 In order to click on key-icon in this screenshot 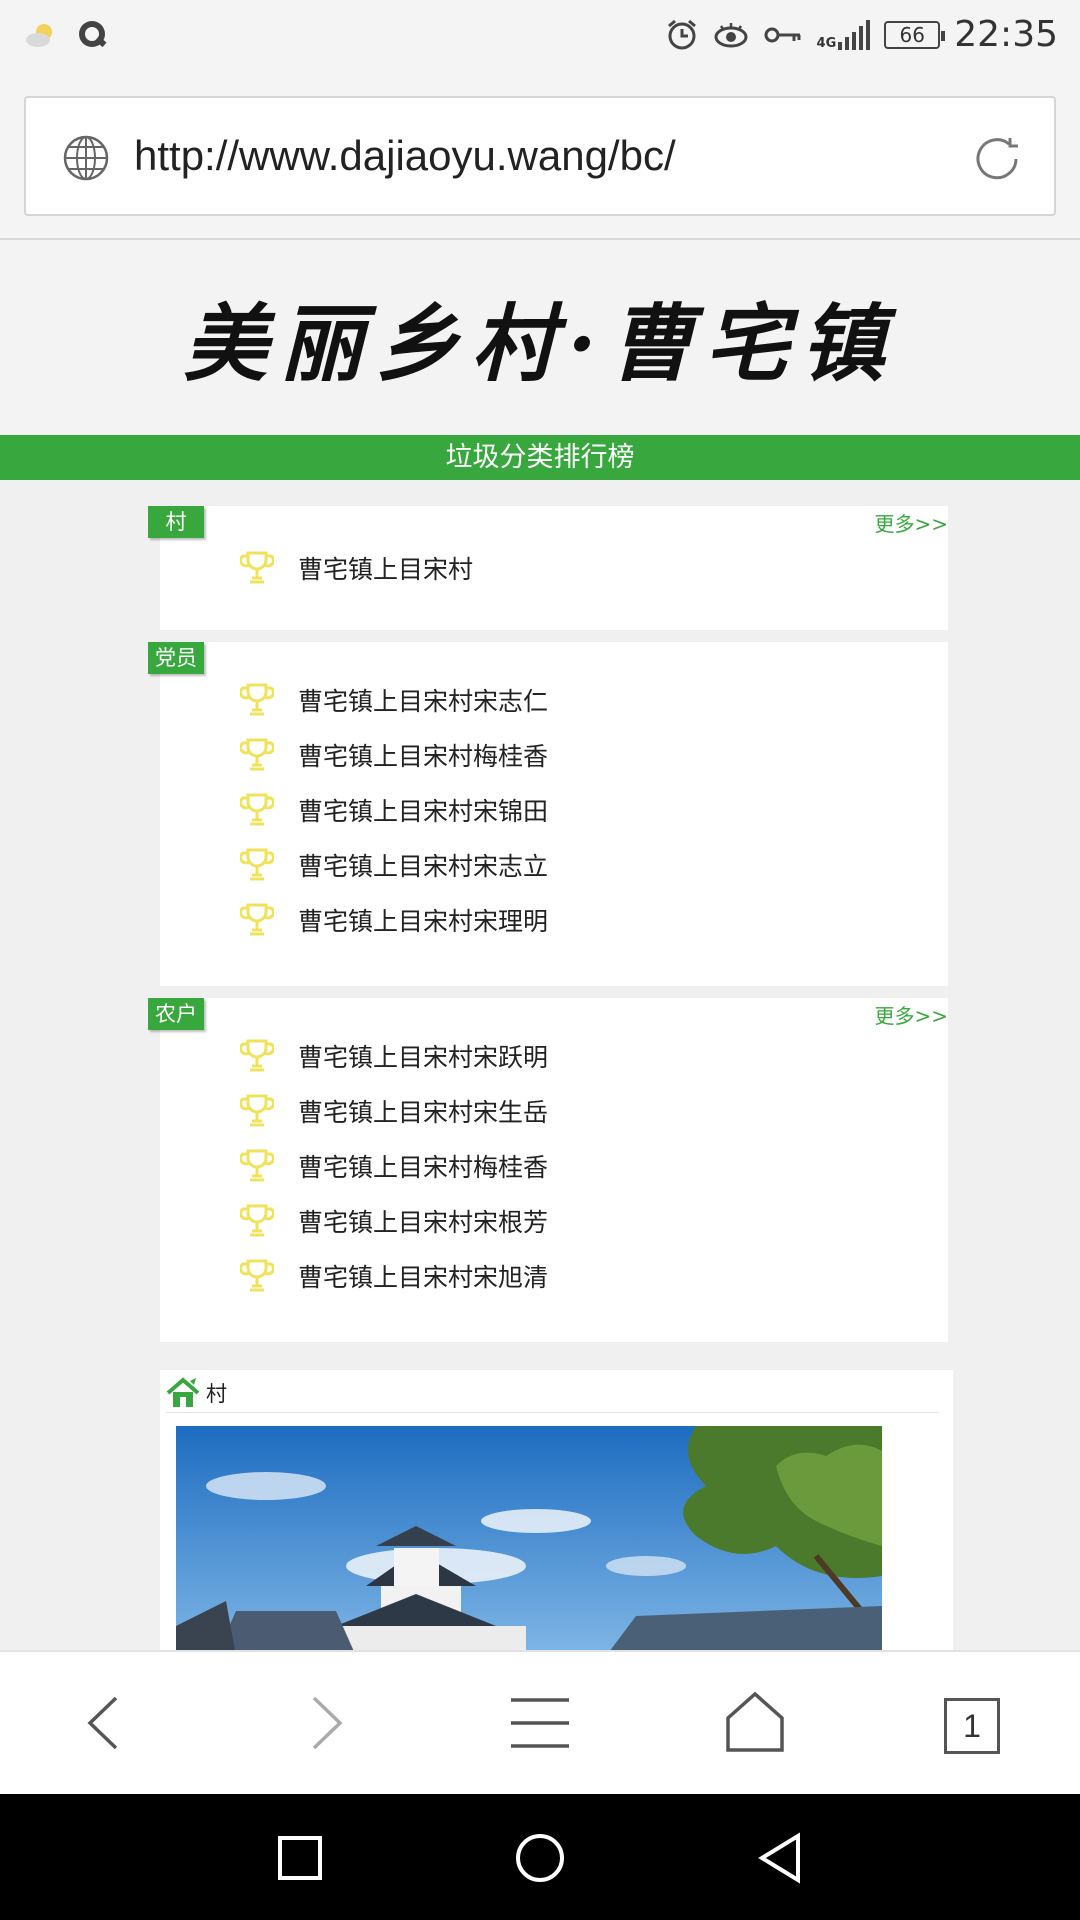, I will do `click(782, 34)`.